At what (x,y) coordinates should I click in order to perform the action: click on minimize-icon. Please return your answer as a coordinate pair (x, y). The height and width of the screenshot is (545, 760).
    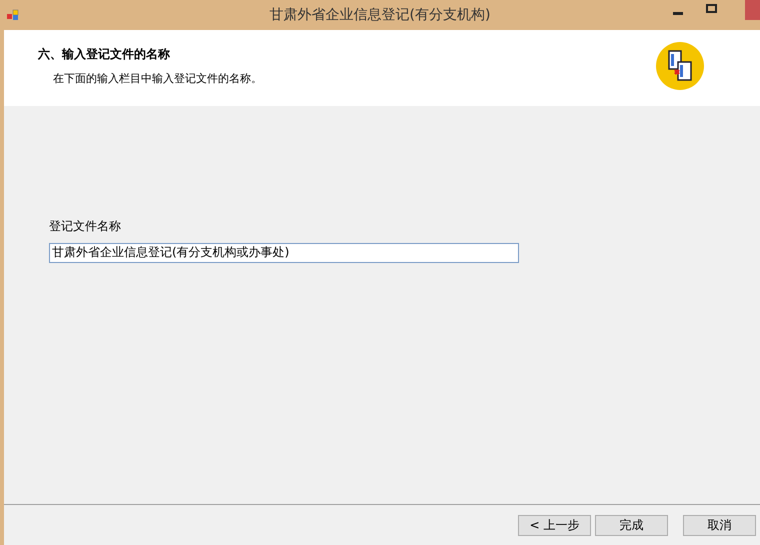
    Looking at the image, I should click on (678, 13).